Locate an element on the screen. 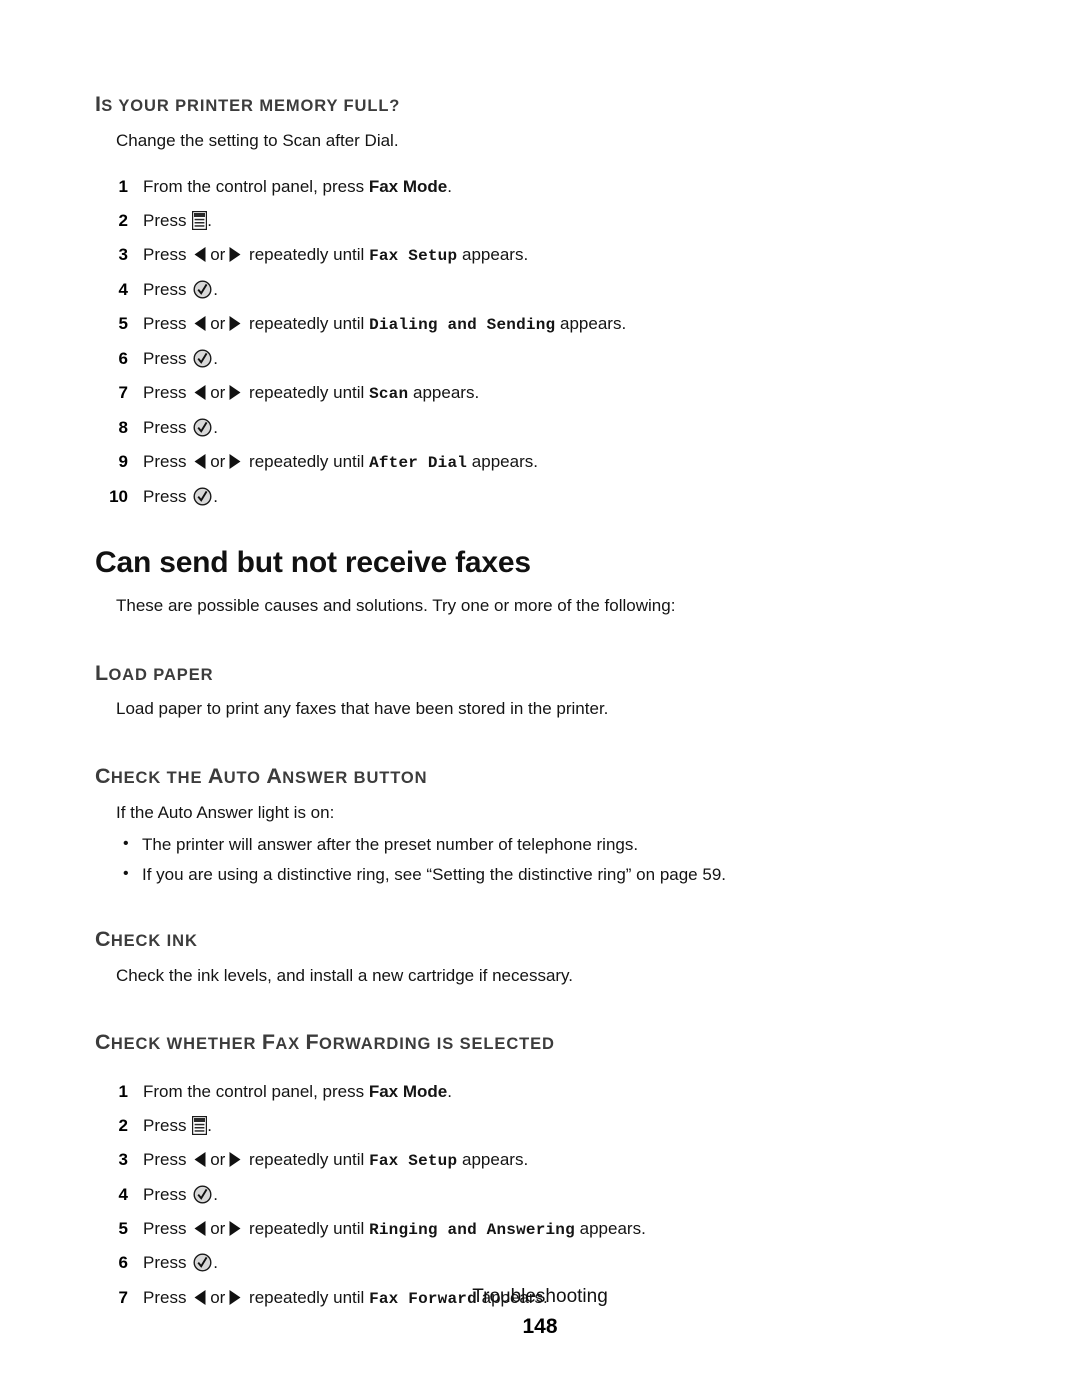 The height and width of the screenshot is (1397, 1080). menu-icon is located at coordinates (200, 1125).